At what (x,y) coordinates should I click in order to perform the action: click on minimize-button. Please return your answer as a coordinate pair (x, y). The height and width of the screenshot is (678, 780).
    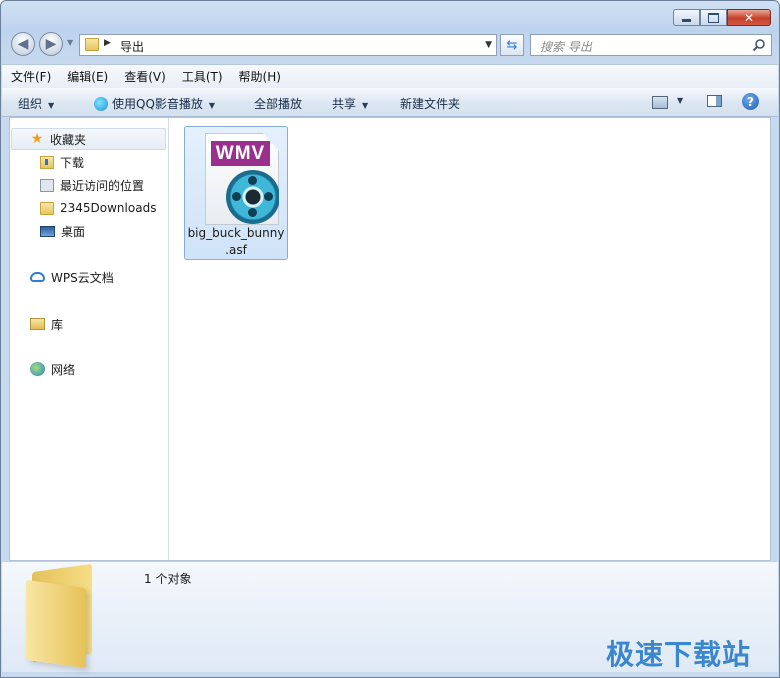
    Looking at the image, I should click on (686, 17).